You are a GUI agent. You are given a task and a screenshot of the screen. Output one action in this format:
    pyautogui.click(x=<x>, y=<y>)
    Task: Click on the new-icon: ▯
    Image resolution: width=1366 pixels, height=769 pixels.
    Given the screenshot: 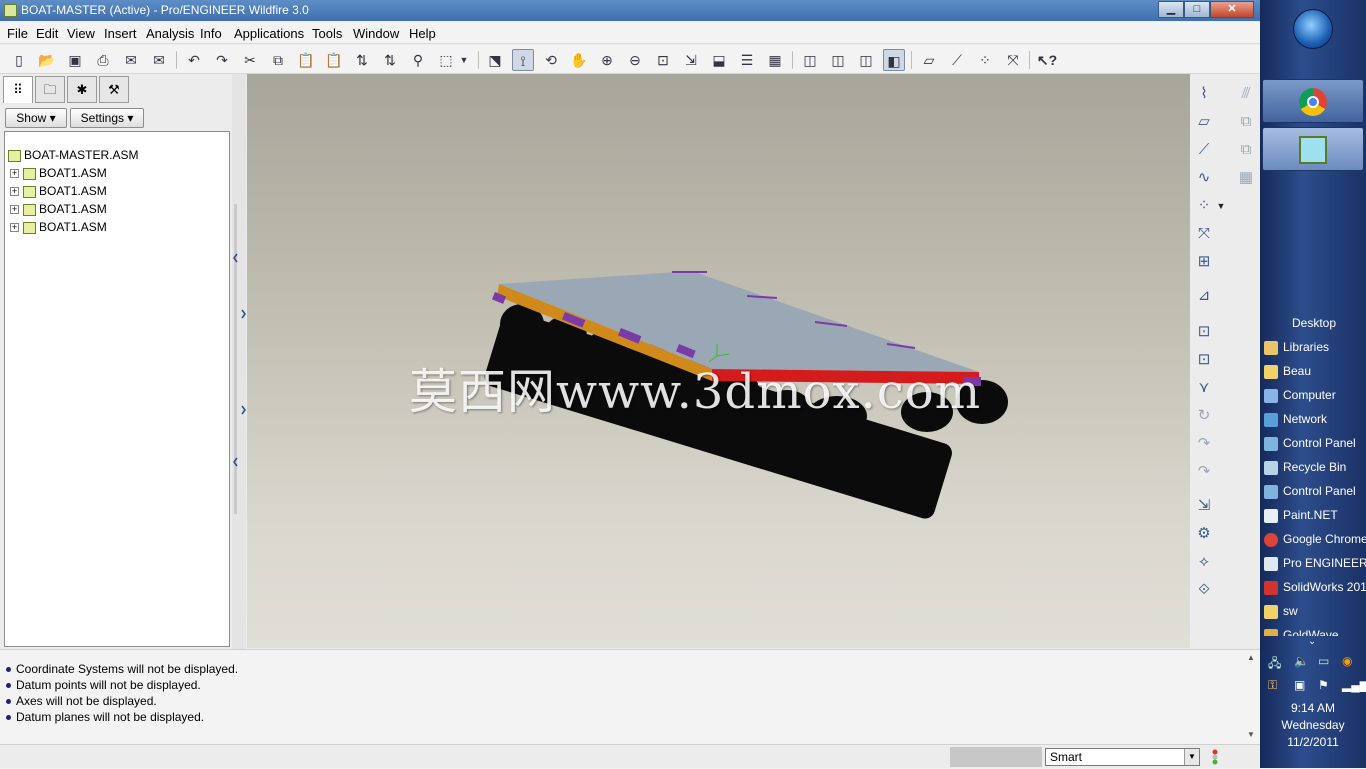 What is the action you would take?
    pyautogui.click(x=19, y=60)
    